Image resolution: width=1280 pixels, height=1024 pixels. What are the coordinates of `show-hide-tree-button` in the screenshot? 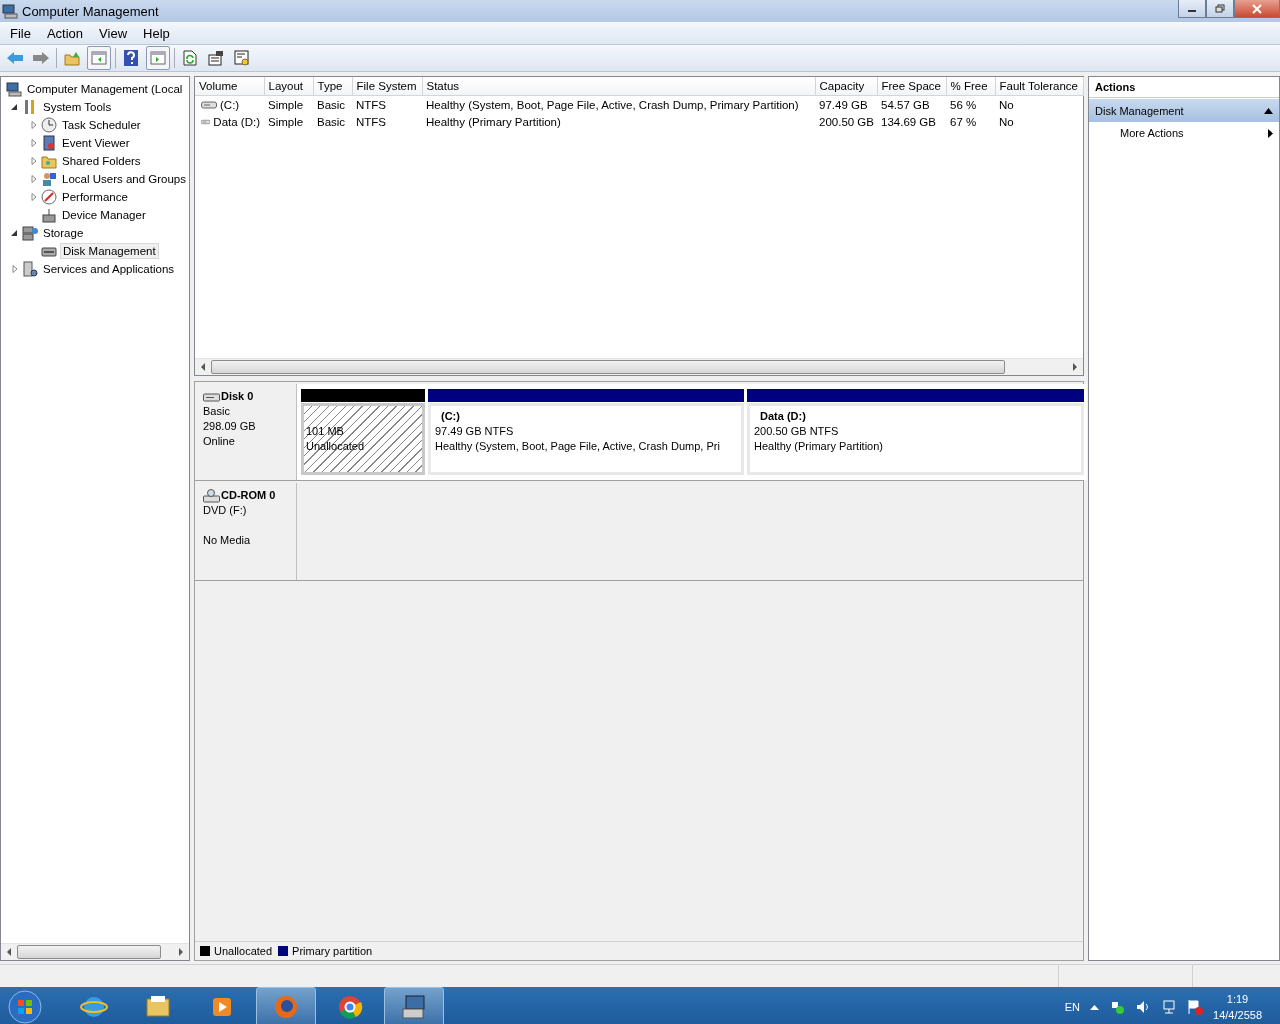 It's located at (99, 58).